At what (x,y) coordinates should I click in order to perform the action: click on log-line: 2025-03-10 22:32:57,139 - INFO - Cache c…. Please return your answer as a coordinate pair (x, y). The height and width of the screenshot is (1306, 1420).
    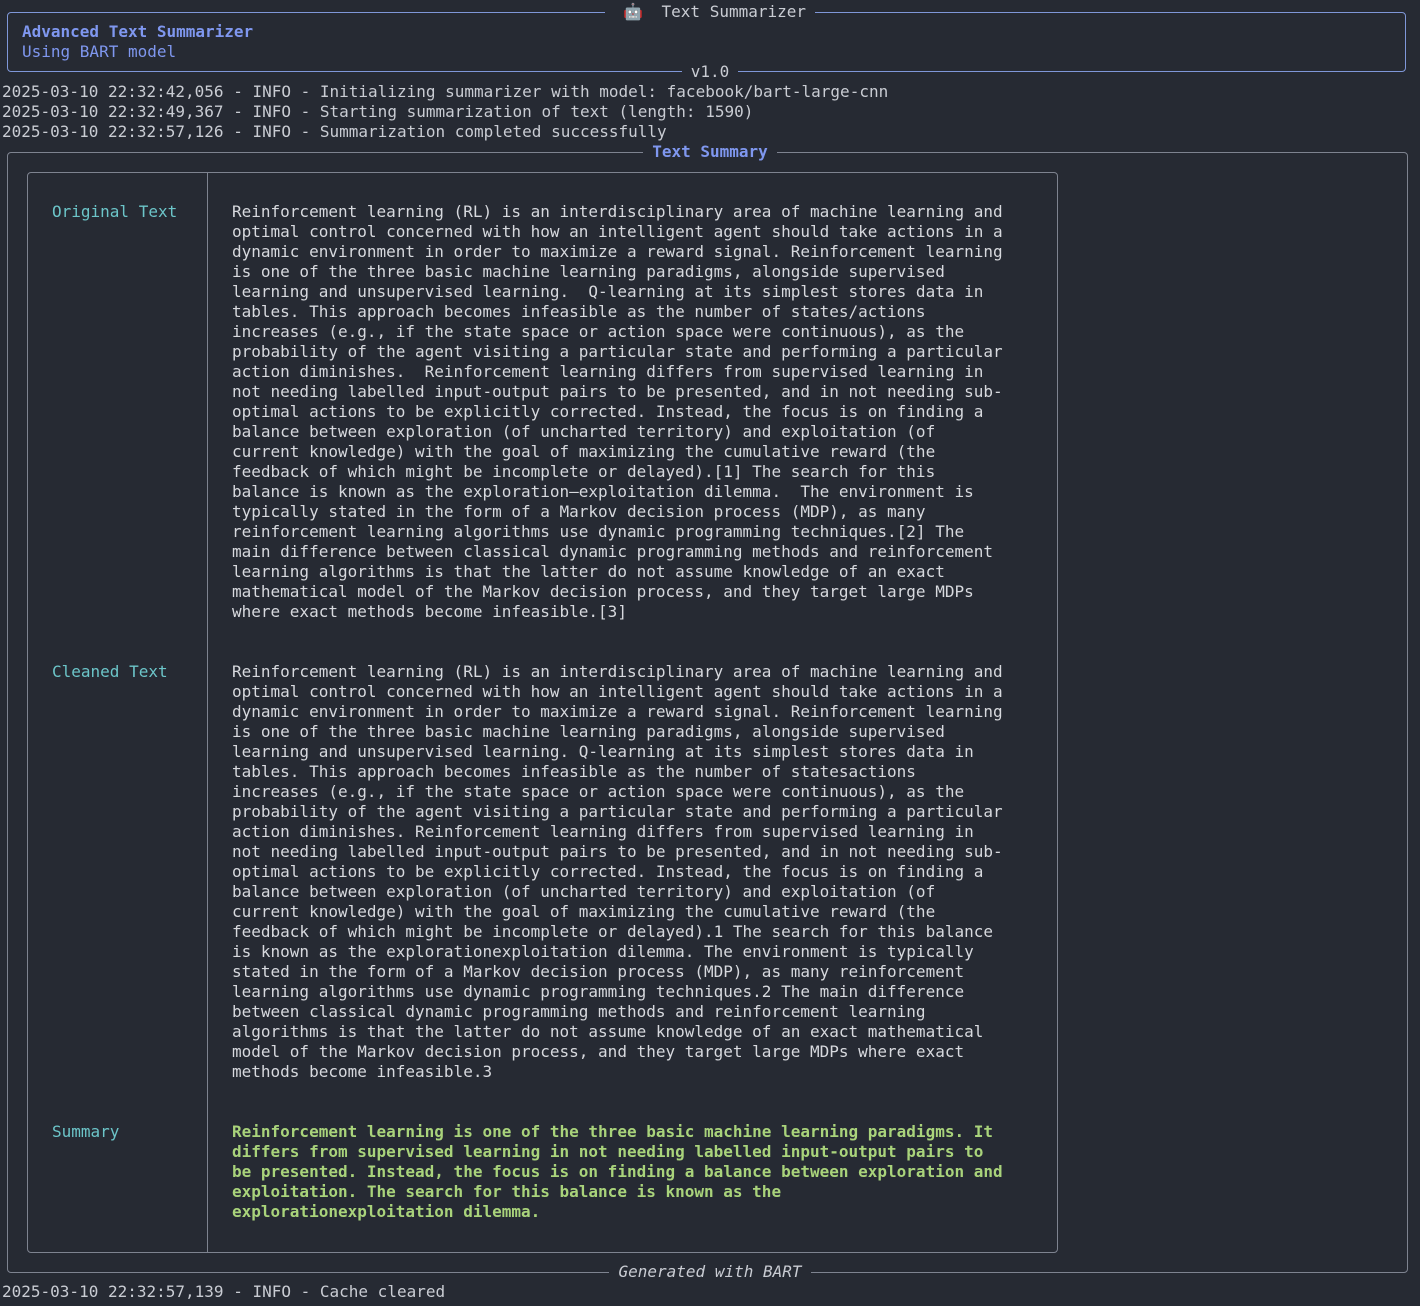
    Looking at the image, I should click on (224, 1291).